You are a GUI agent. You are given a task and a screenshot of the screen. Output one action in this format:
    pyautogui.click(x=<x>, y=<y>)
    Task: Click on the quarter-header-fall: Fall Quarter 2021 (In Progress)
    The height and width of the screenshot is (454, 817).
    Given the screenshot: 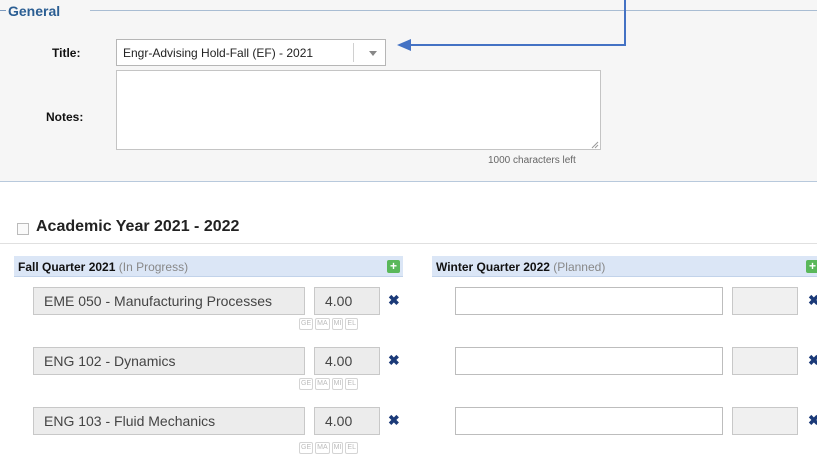 What is the action you would take?
    pyautogui.click(x=208, y=266)
    